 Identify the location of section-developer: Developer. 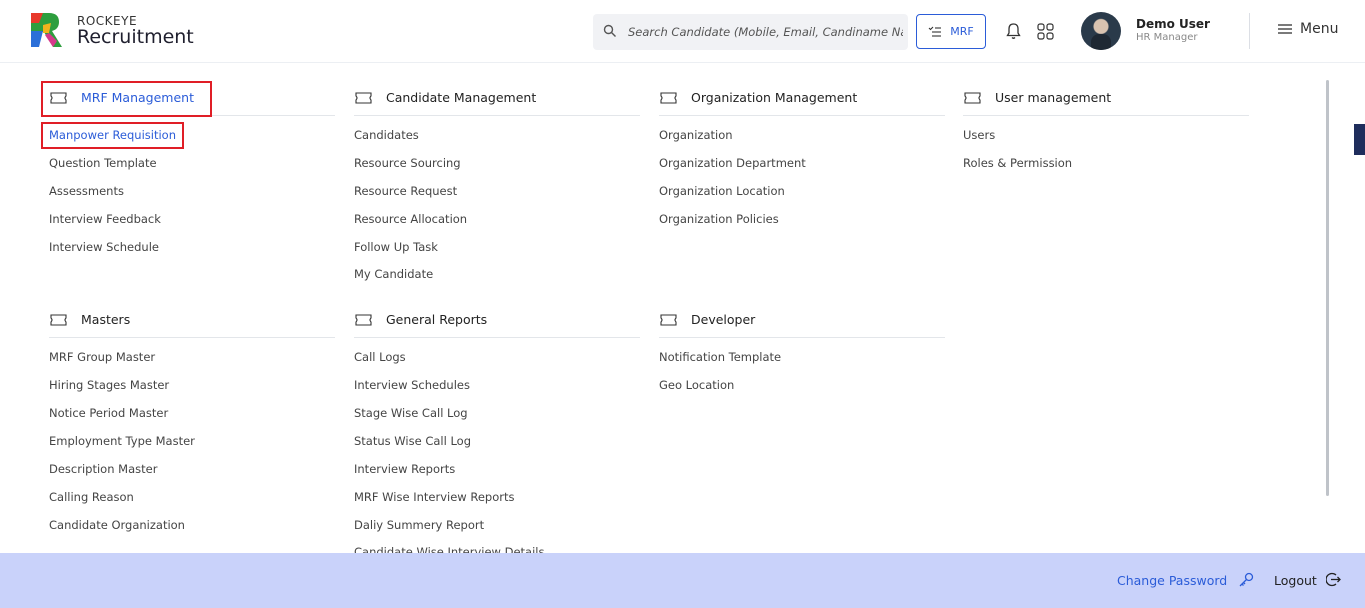
(802, 320).